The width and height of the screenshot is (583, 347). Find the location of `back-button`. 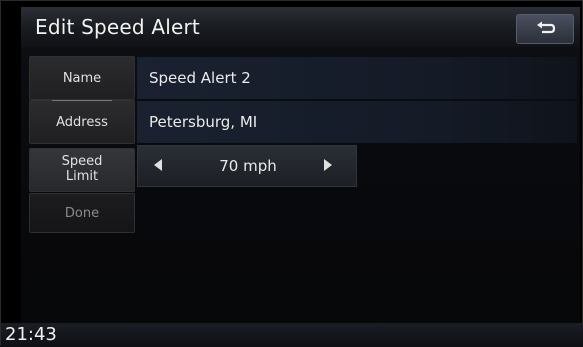

back-button is located at coordinates (545, 29).